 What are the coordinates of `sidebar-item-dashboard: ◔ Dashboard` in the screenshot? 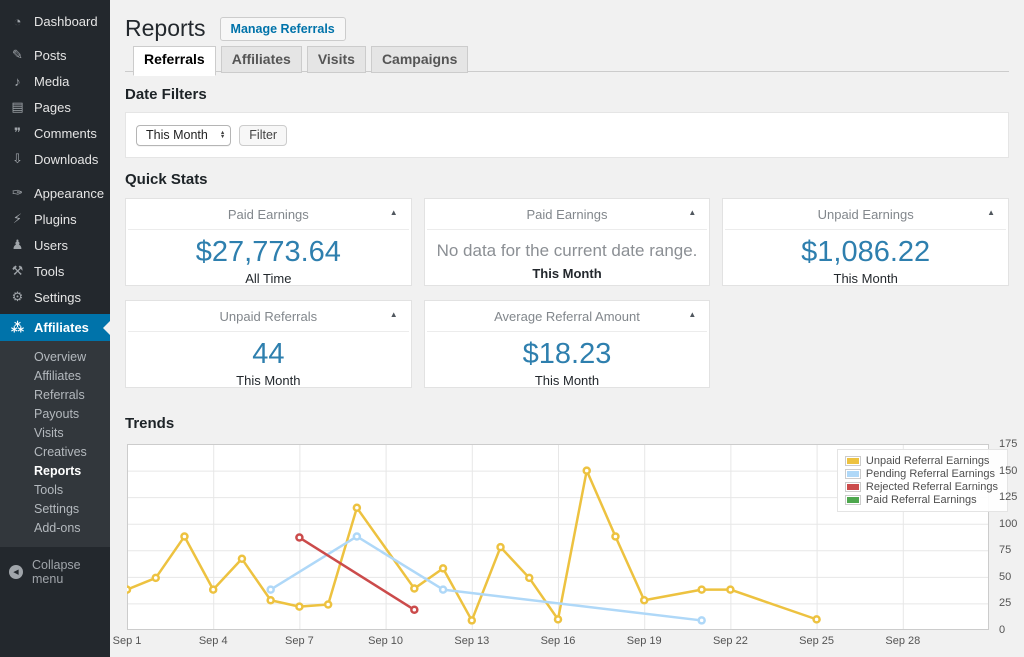 It's located at (55, 21).